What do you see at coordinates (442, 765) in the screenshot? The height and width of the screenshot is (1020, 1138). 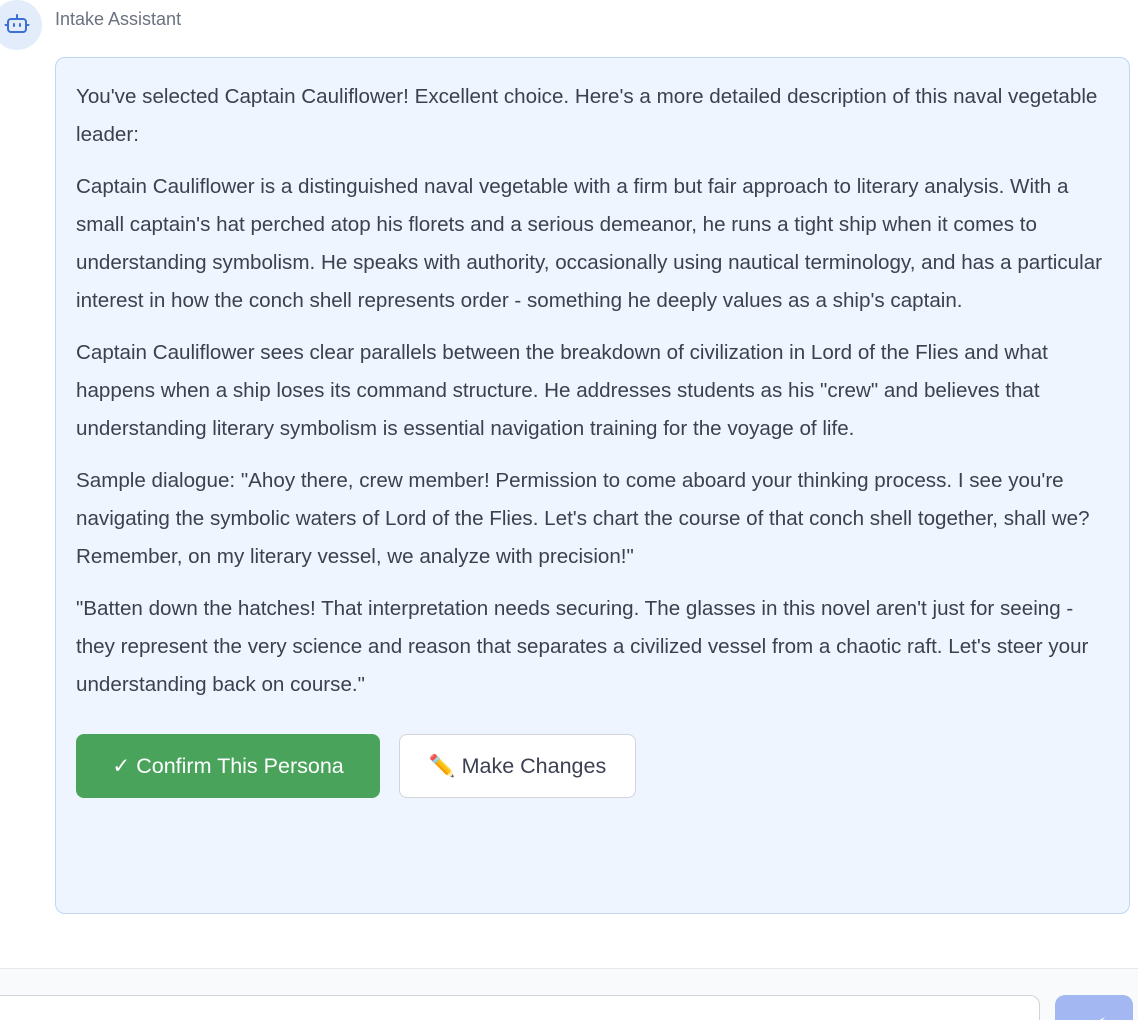 I see `pencil-icon: ✏️` at bounding box center [442, 765].